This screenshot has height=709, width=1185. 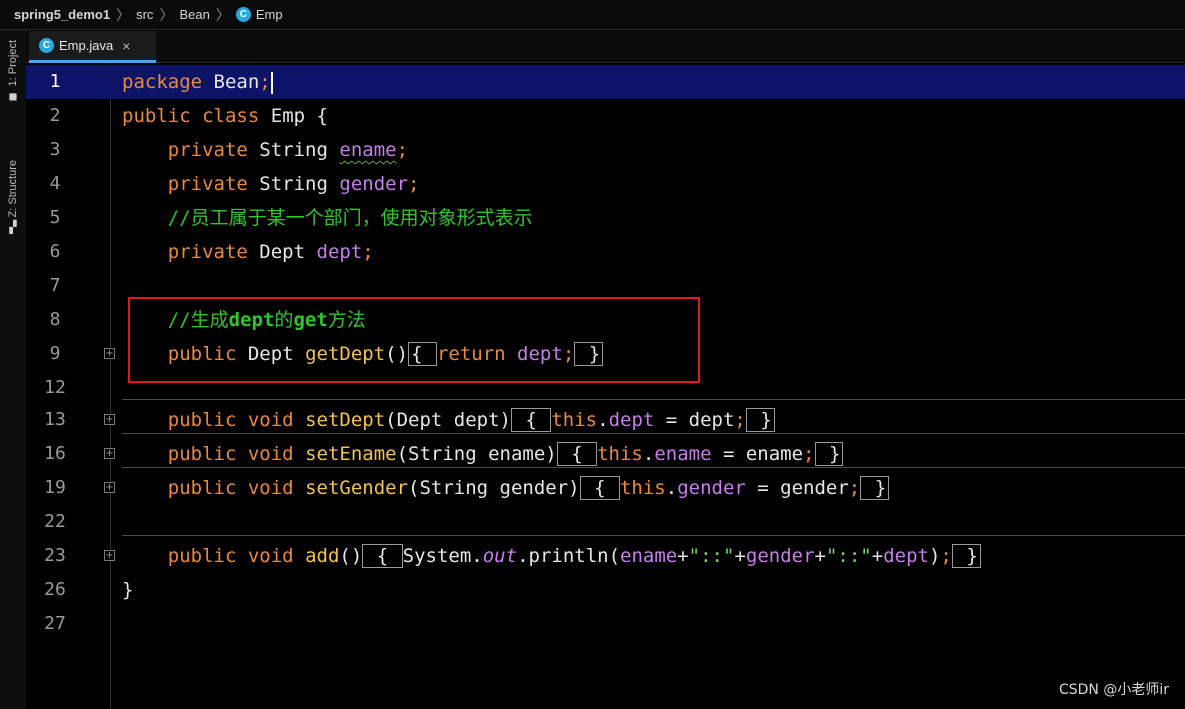 I want to click on code-text: private String gender;, so click(x=293, y=184).